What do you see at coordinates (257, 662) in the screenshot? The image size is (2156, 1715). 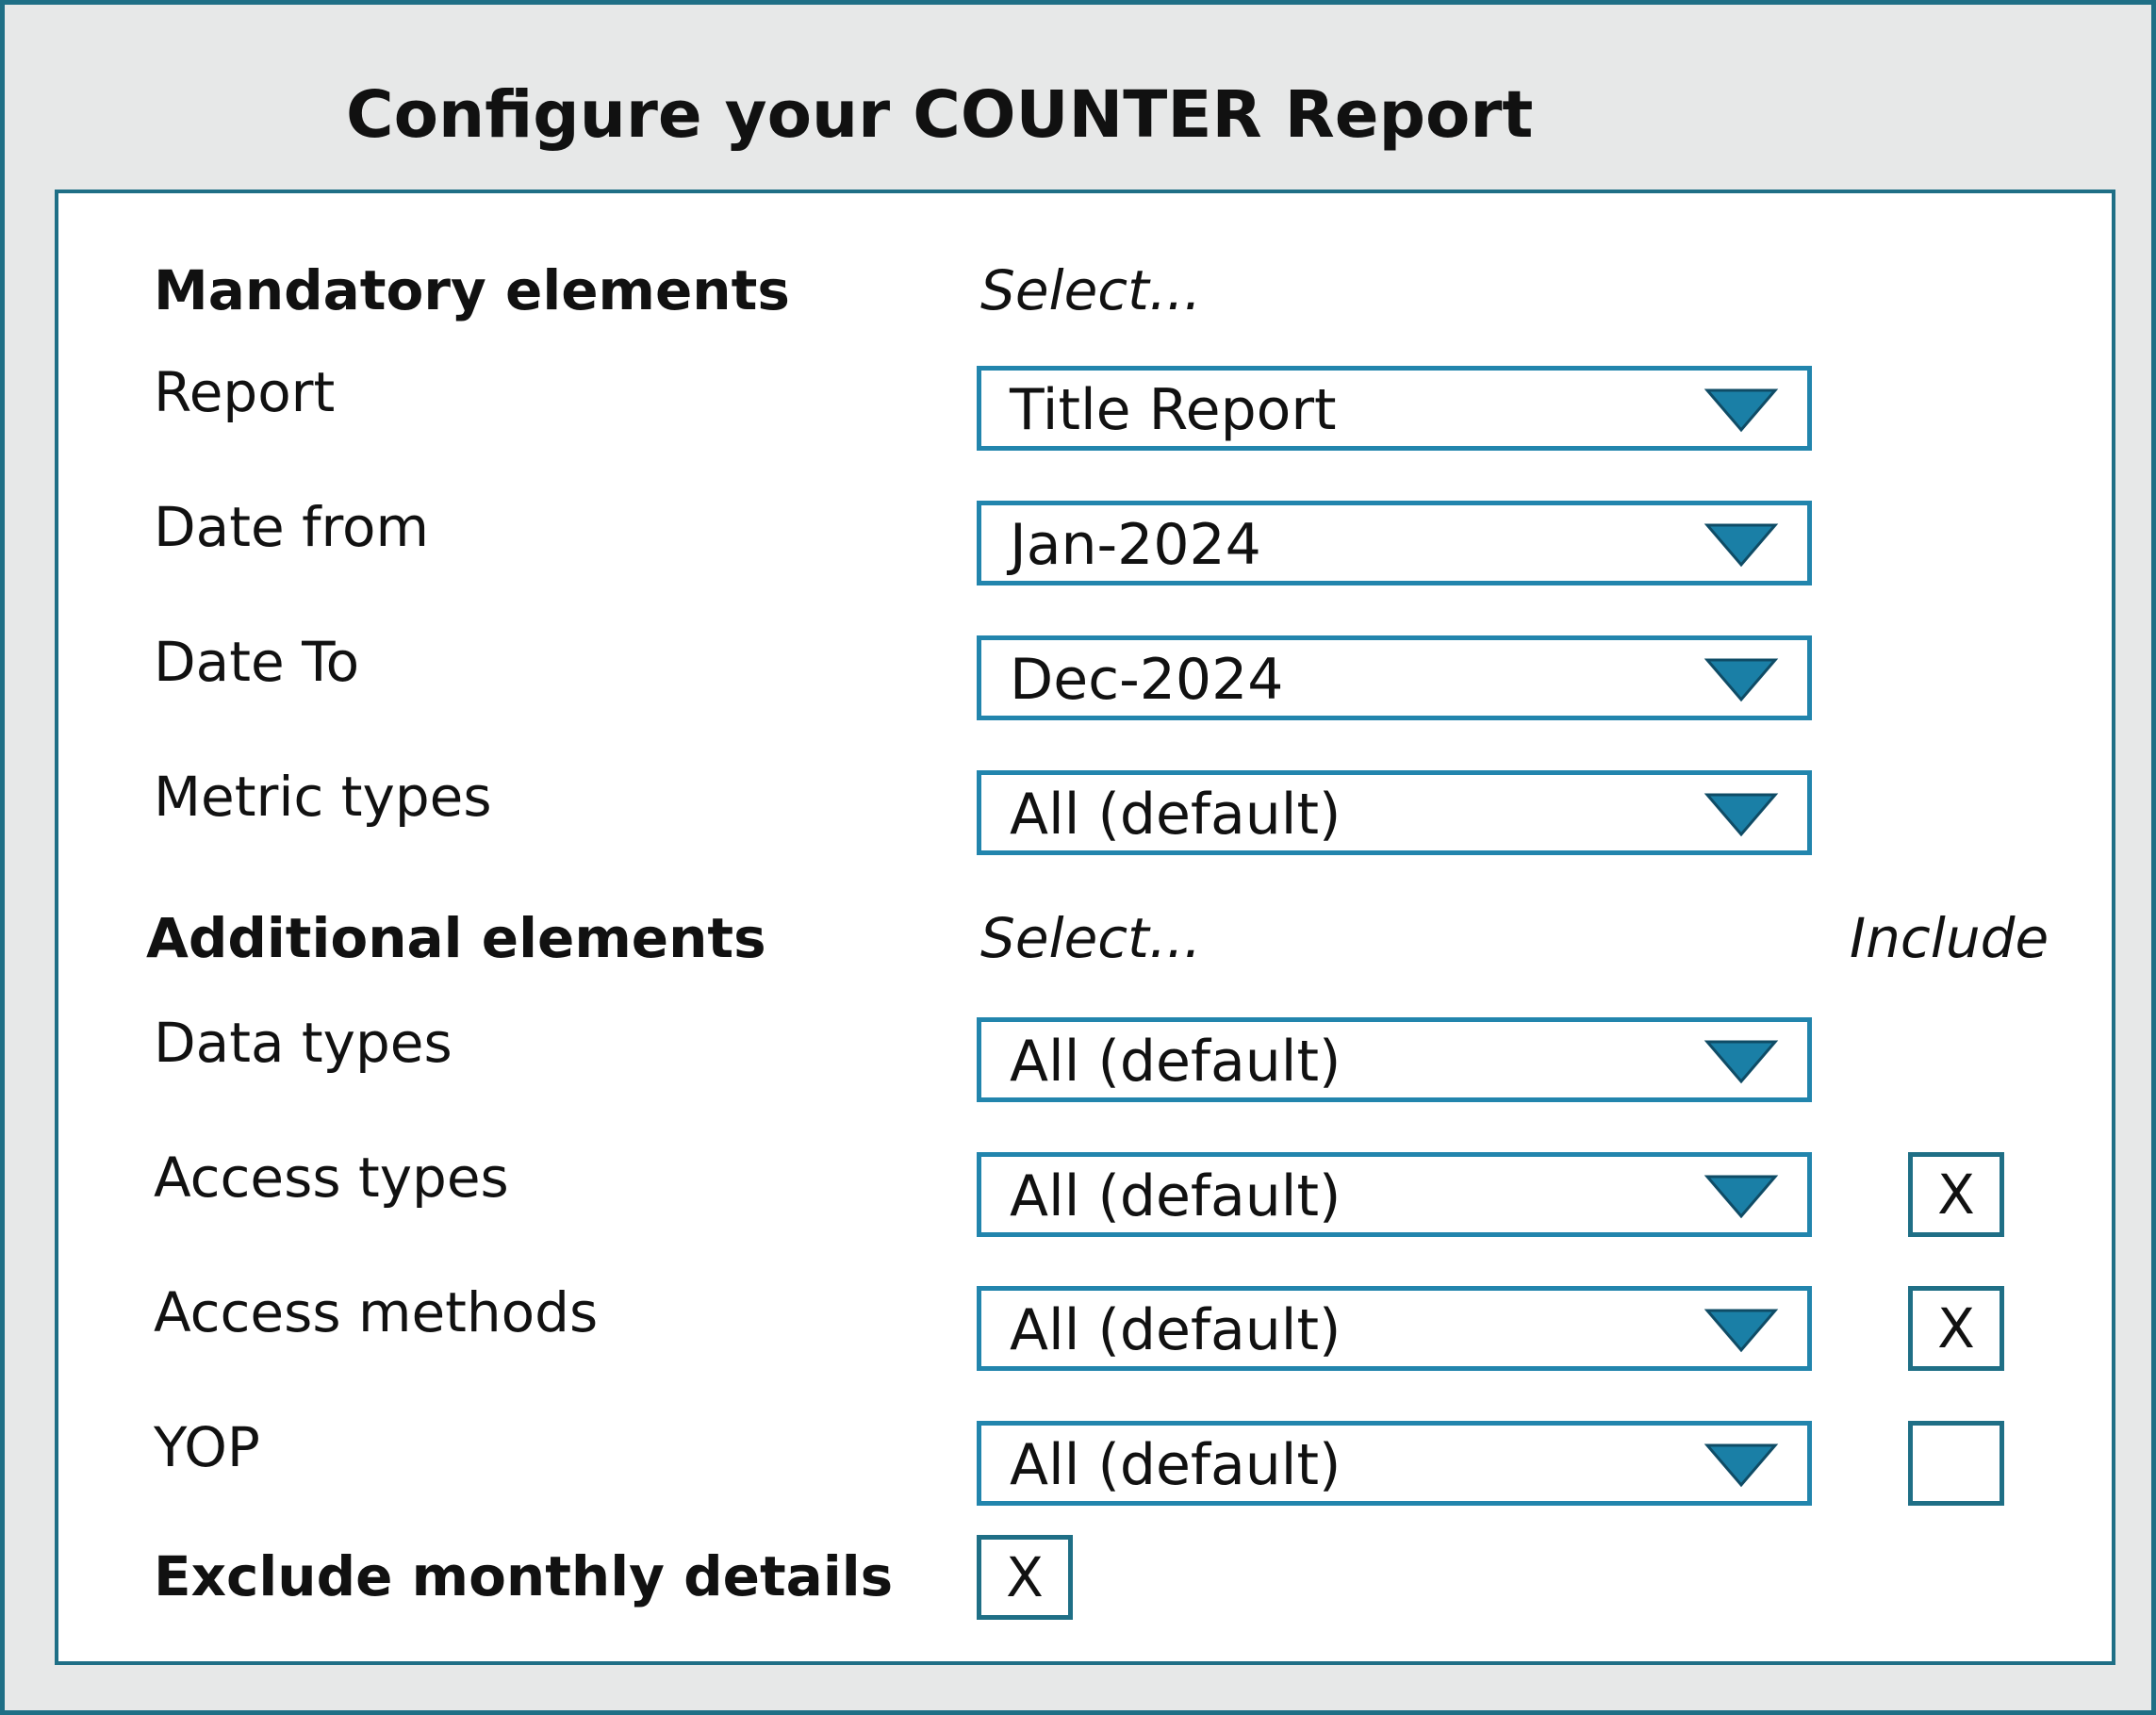 I see `date-to-label: Date To` at bounding box center [257, 662].